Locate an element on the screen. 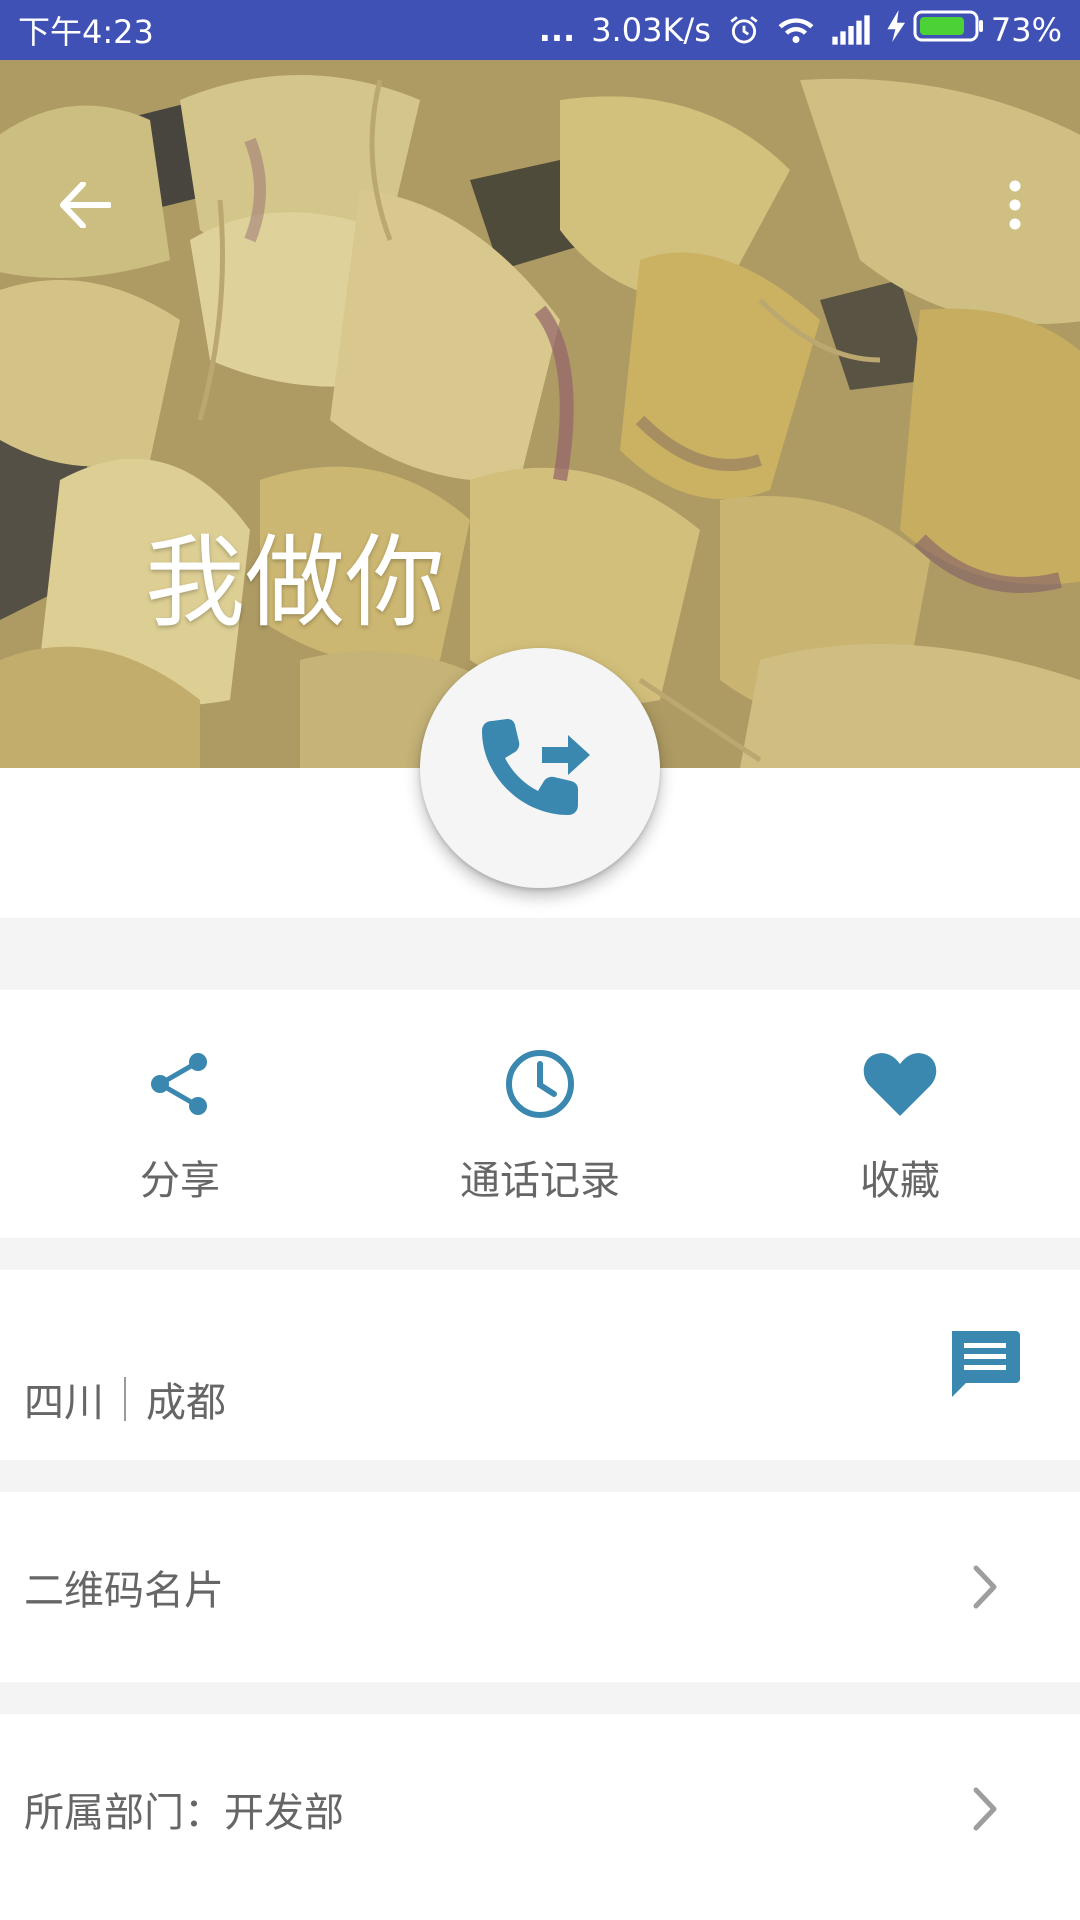  more-options-button is located at coordinates (1015, 207).